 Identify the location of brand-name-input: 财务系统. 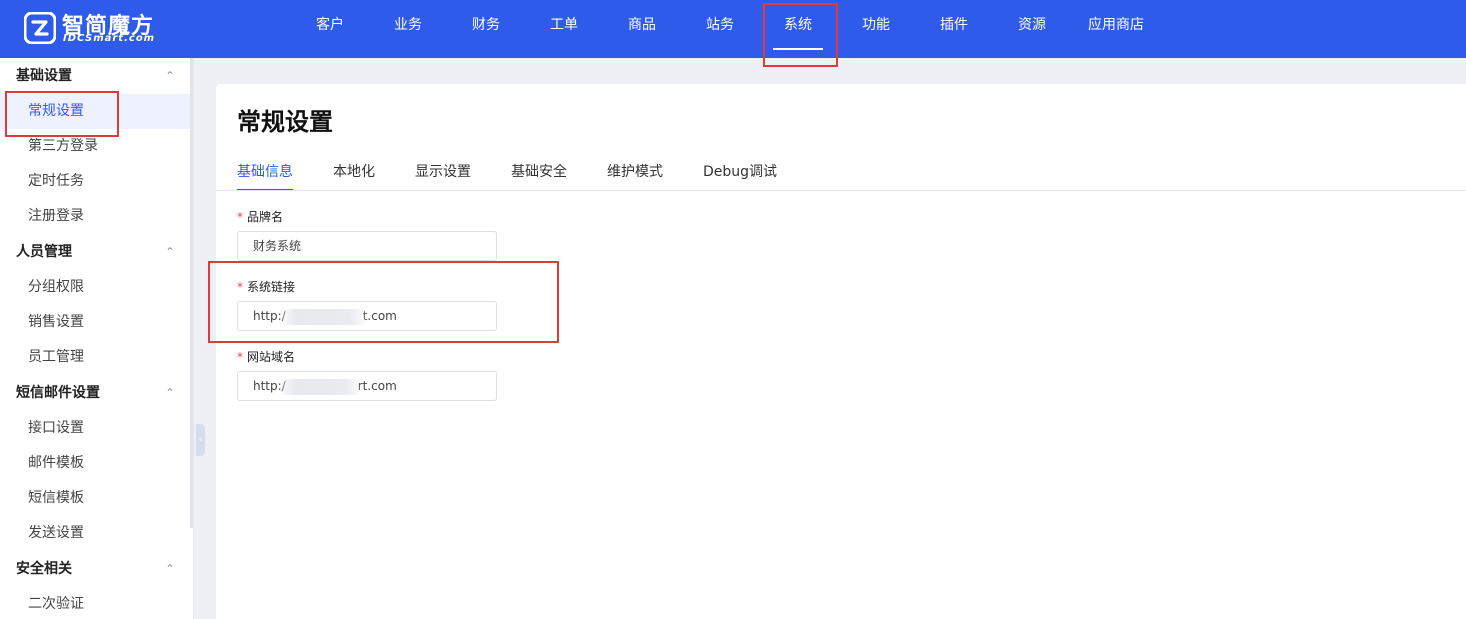
(367, 246).